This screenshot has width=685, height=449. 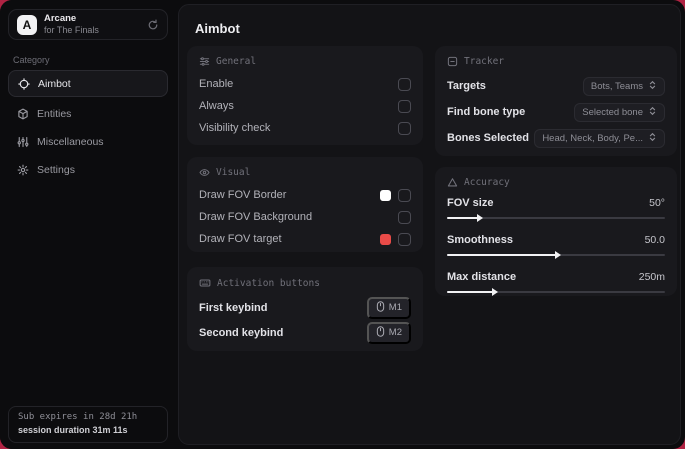 I want to click on setting-row-targets: Targets Bots, Teams, so click(x=556, y=86).